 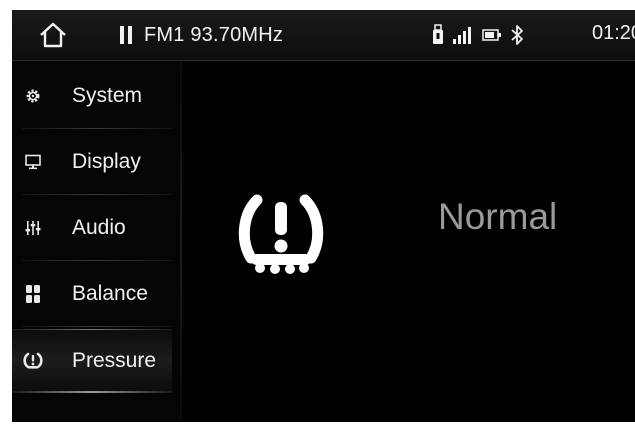 I want to click on signal-bars-icon, so click(x=462, y=35).